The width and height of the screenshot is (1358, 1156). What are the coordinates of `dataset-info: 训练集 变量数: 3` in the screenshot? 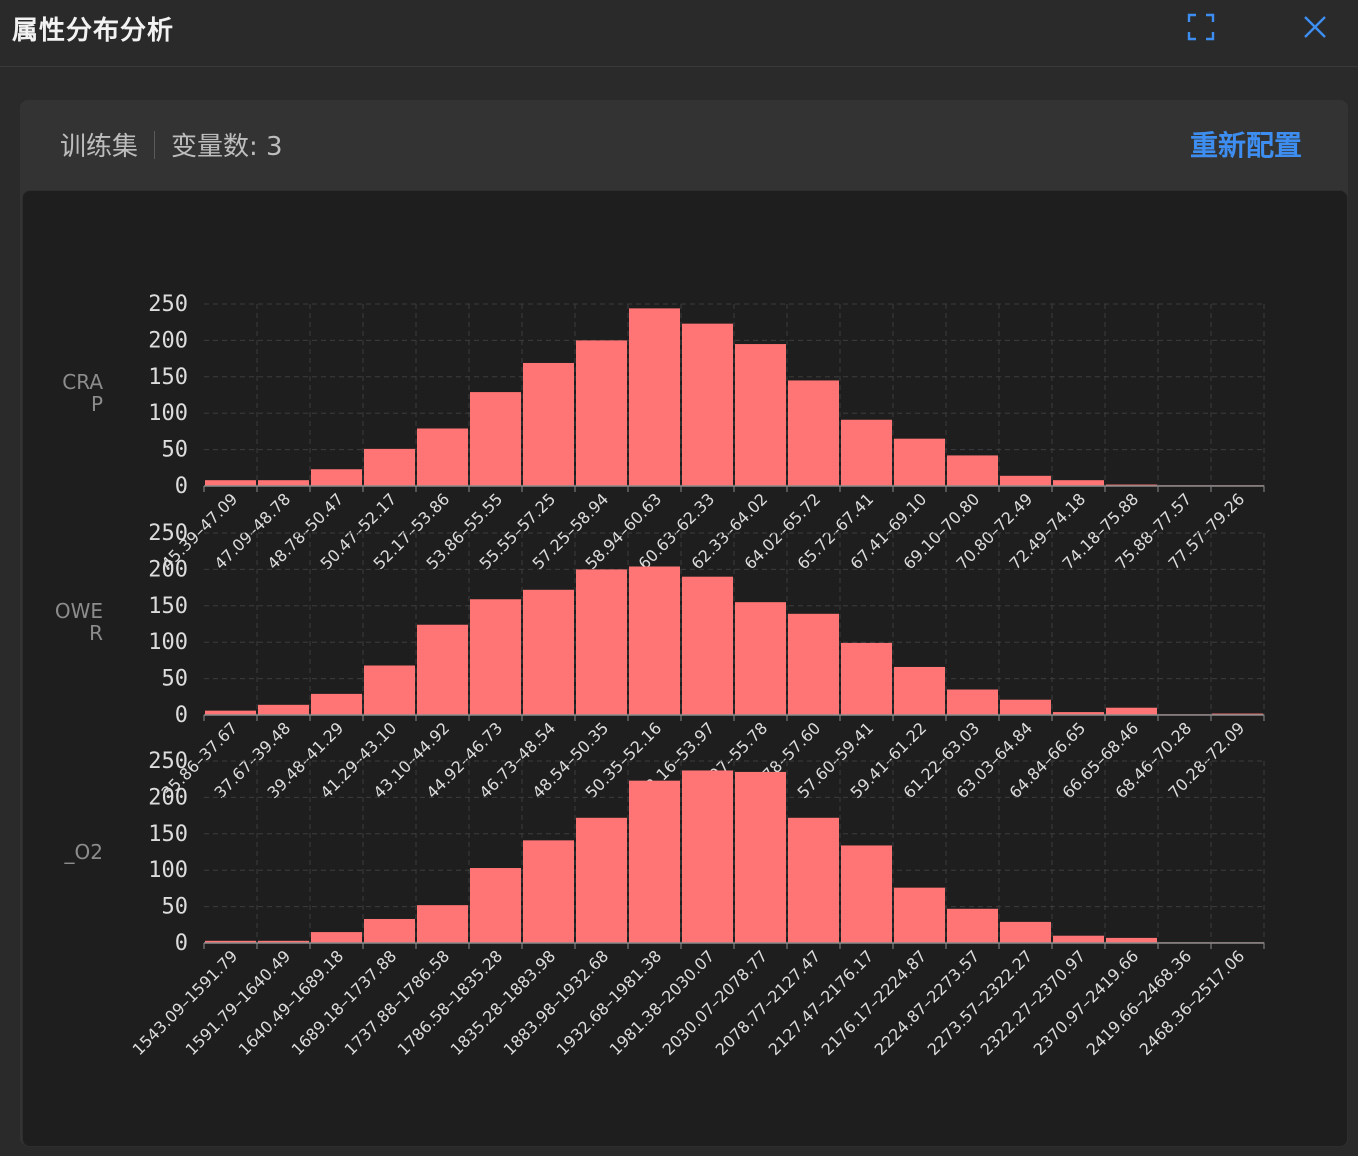 It's located at (171, 144).